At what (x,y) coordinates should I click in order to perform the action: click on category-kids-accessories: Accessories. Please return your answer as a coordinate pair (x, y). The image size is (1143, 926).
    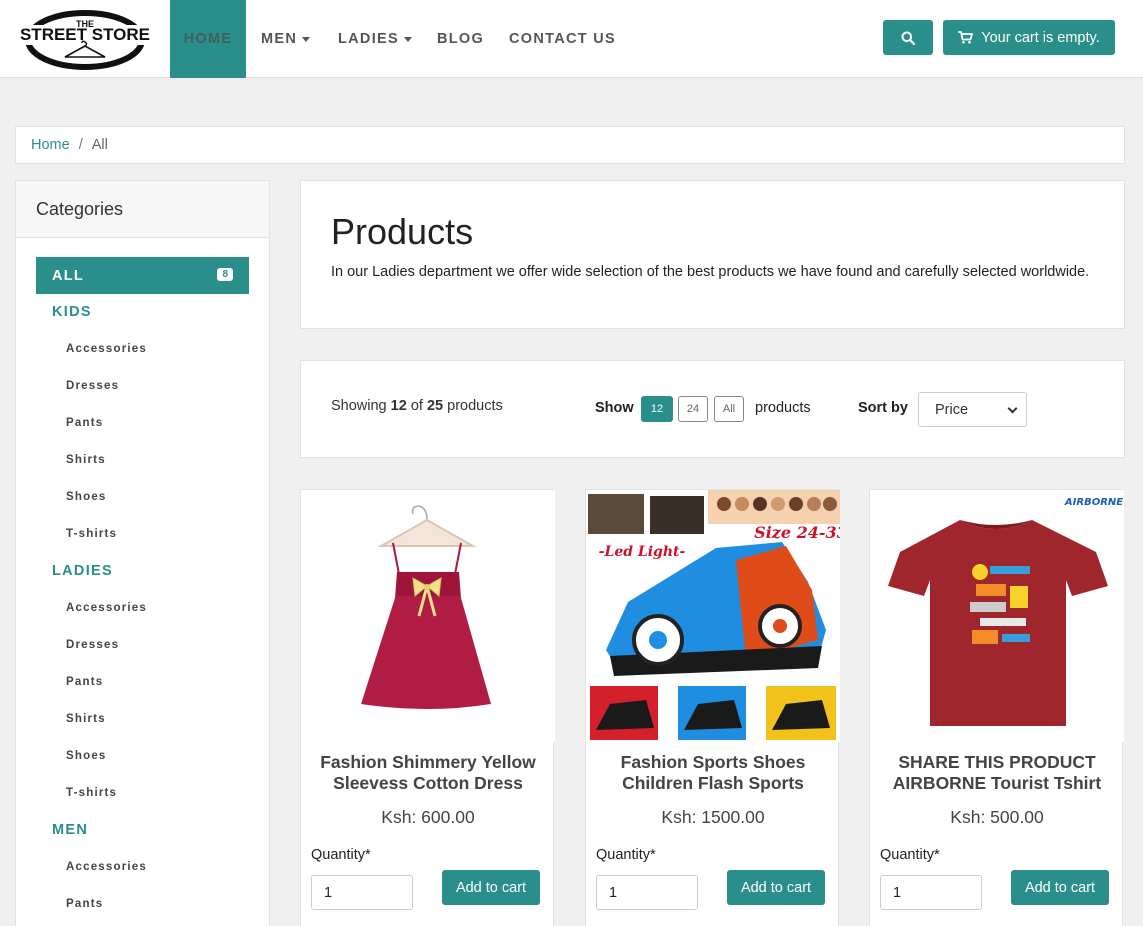
    Looking at the image, I should click on (106, 349).